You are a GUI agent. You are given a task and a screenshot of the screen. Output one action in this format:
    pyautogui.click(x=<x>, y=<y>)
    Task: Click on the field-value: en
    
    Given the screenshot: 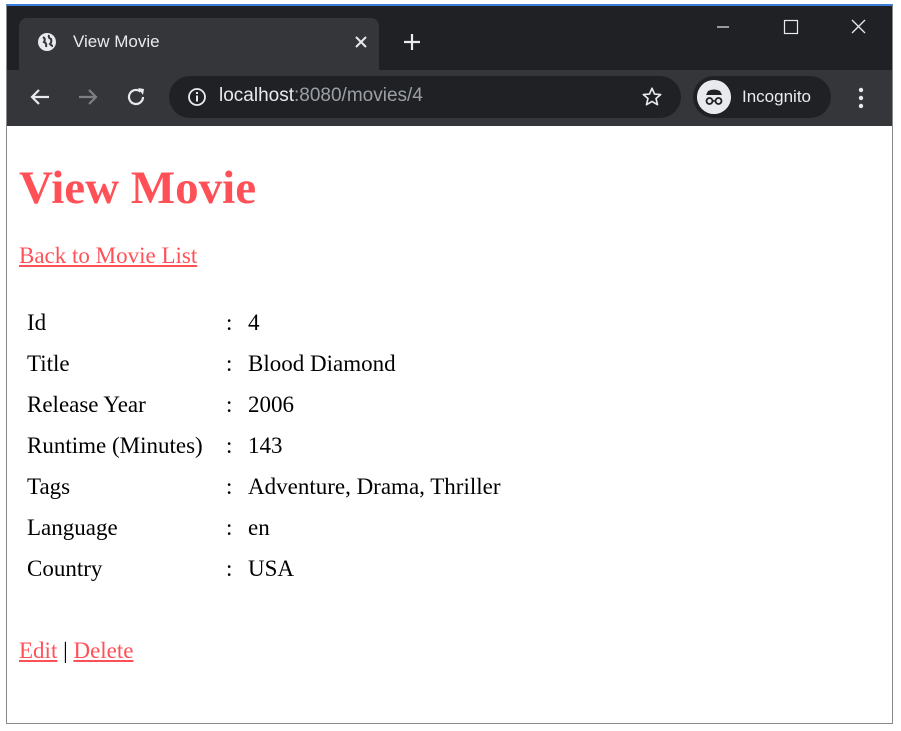 What is the action you would take?
    pyautogui.click(x=259, y=527)
    